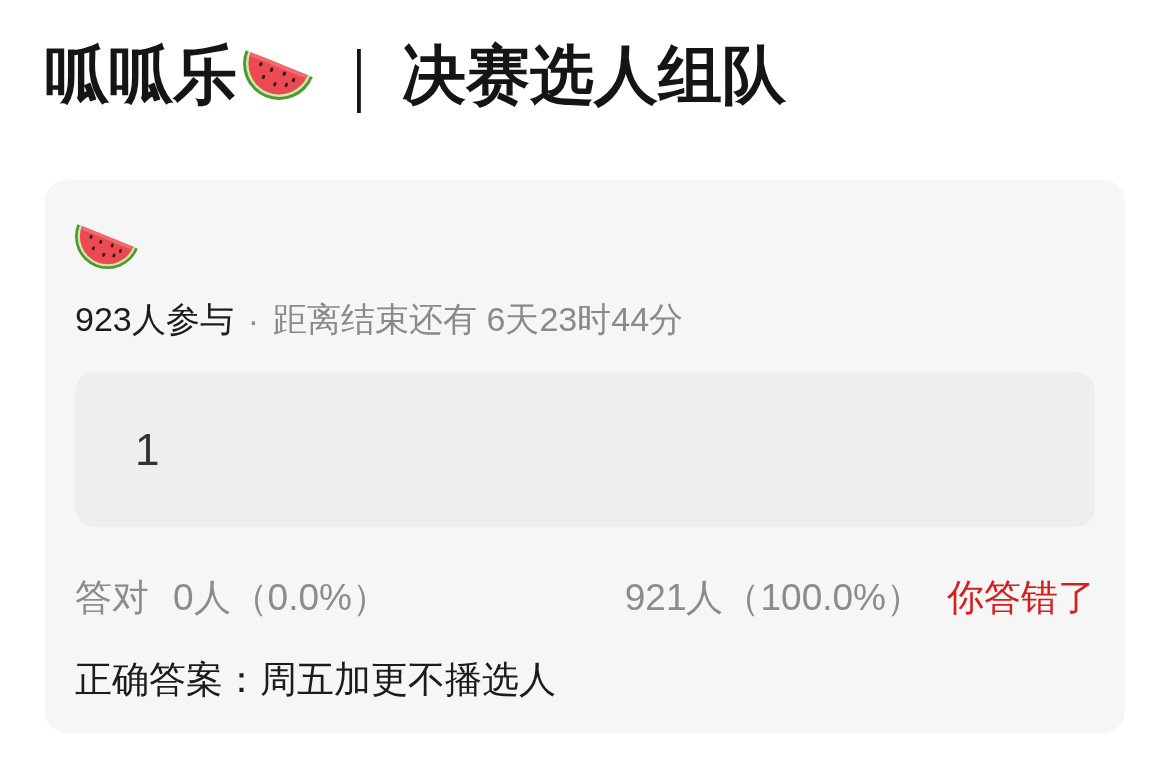 This screenshot has height=775, width=1170. What do you see at coordinates (141, 75) in the screenshot?
I see `page-title: 呱呱乐` at bounding box center [141, 75].